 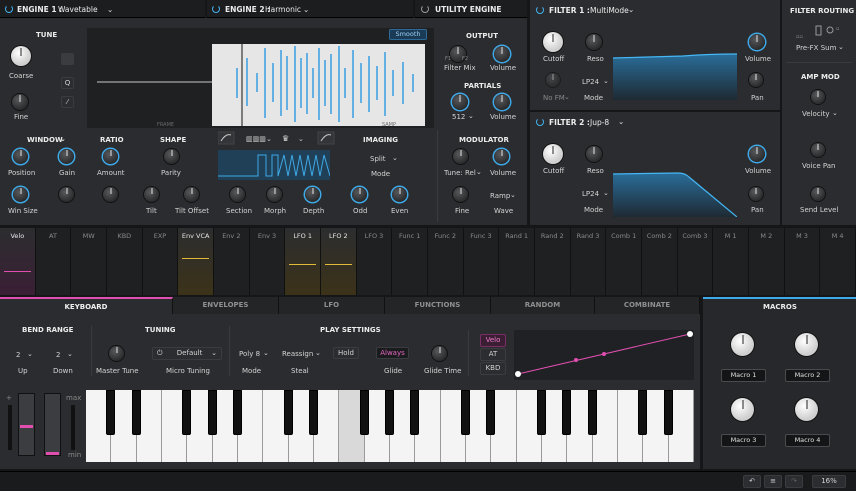 What do you see at coordinates (58, 355) in the screenshot?
I see `bend-down-select: 2` at bounding box center [58, 355].